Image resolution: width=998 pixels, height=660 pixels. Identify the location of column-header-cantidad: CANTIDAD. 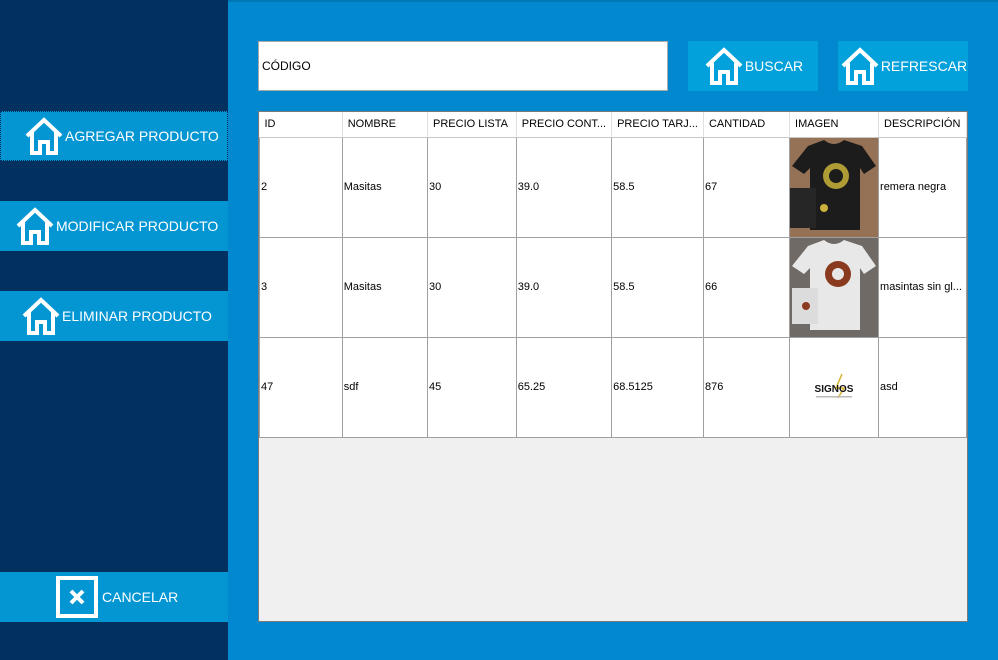
(747, 125).